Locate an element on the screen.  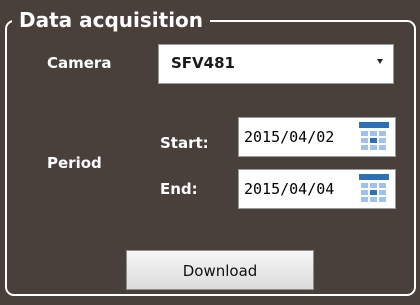
camera-select: SFV481 is located at coordinates (276, 64).